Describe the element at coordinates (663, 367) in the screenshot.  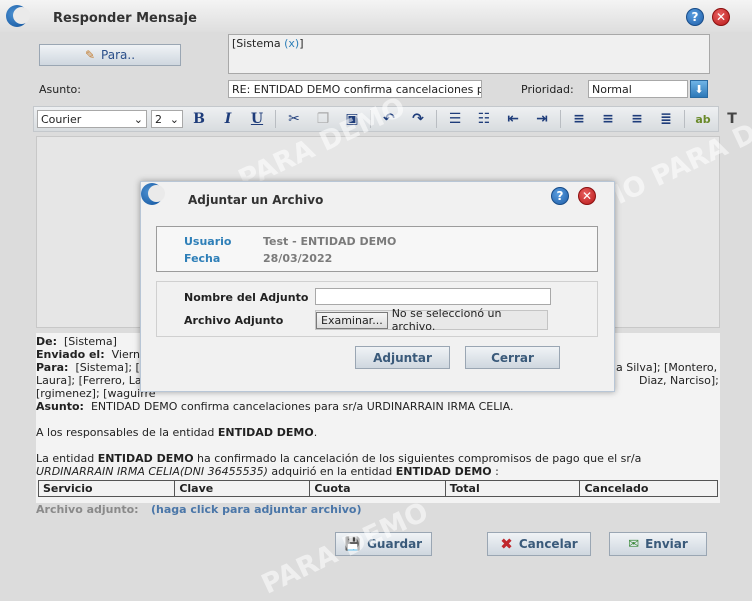
I see `to-line-right: da Silva]; [Montero,` at that location.